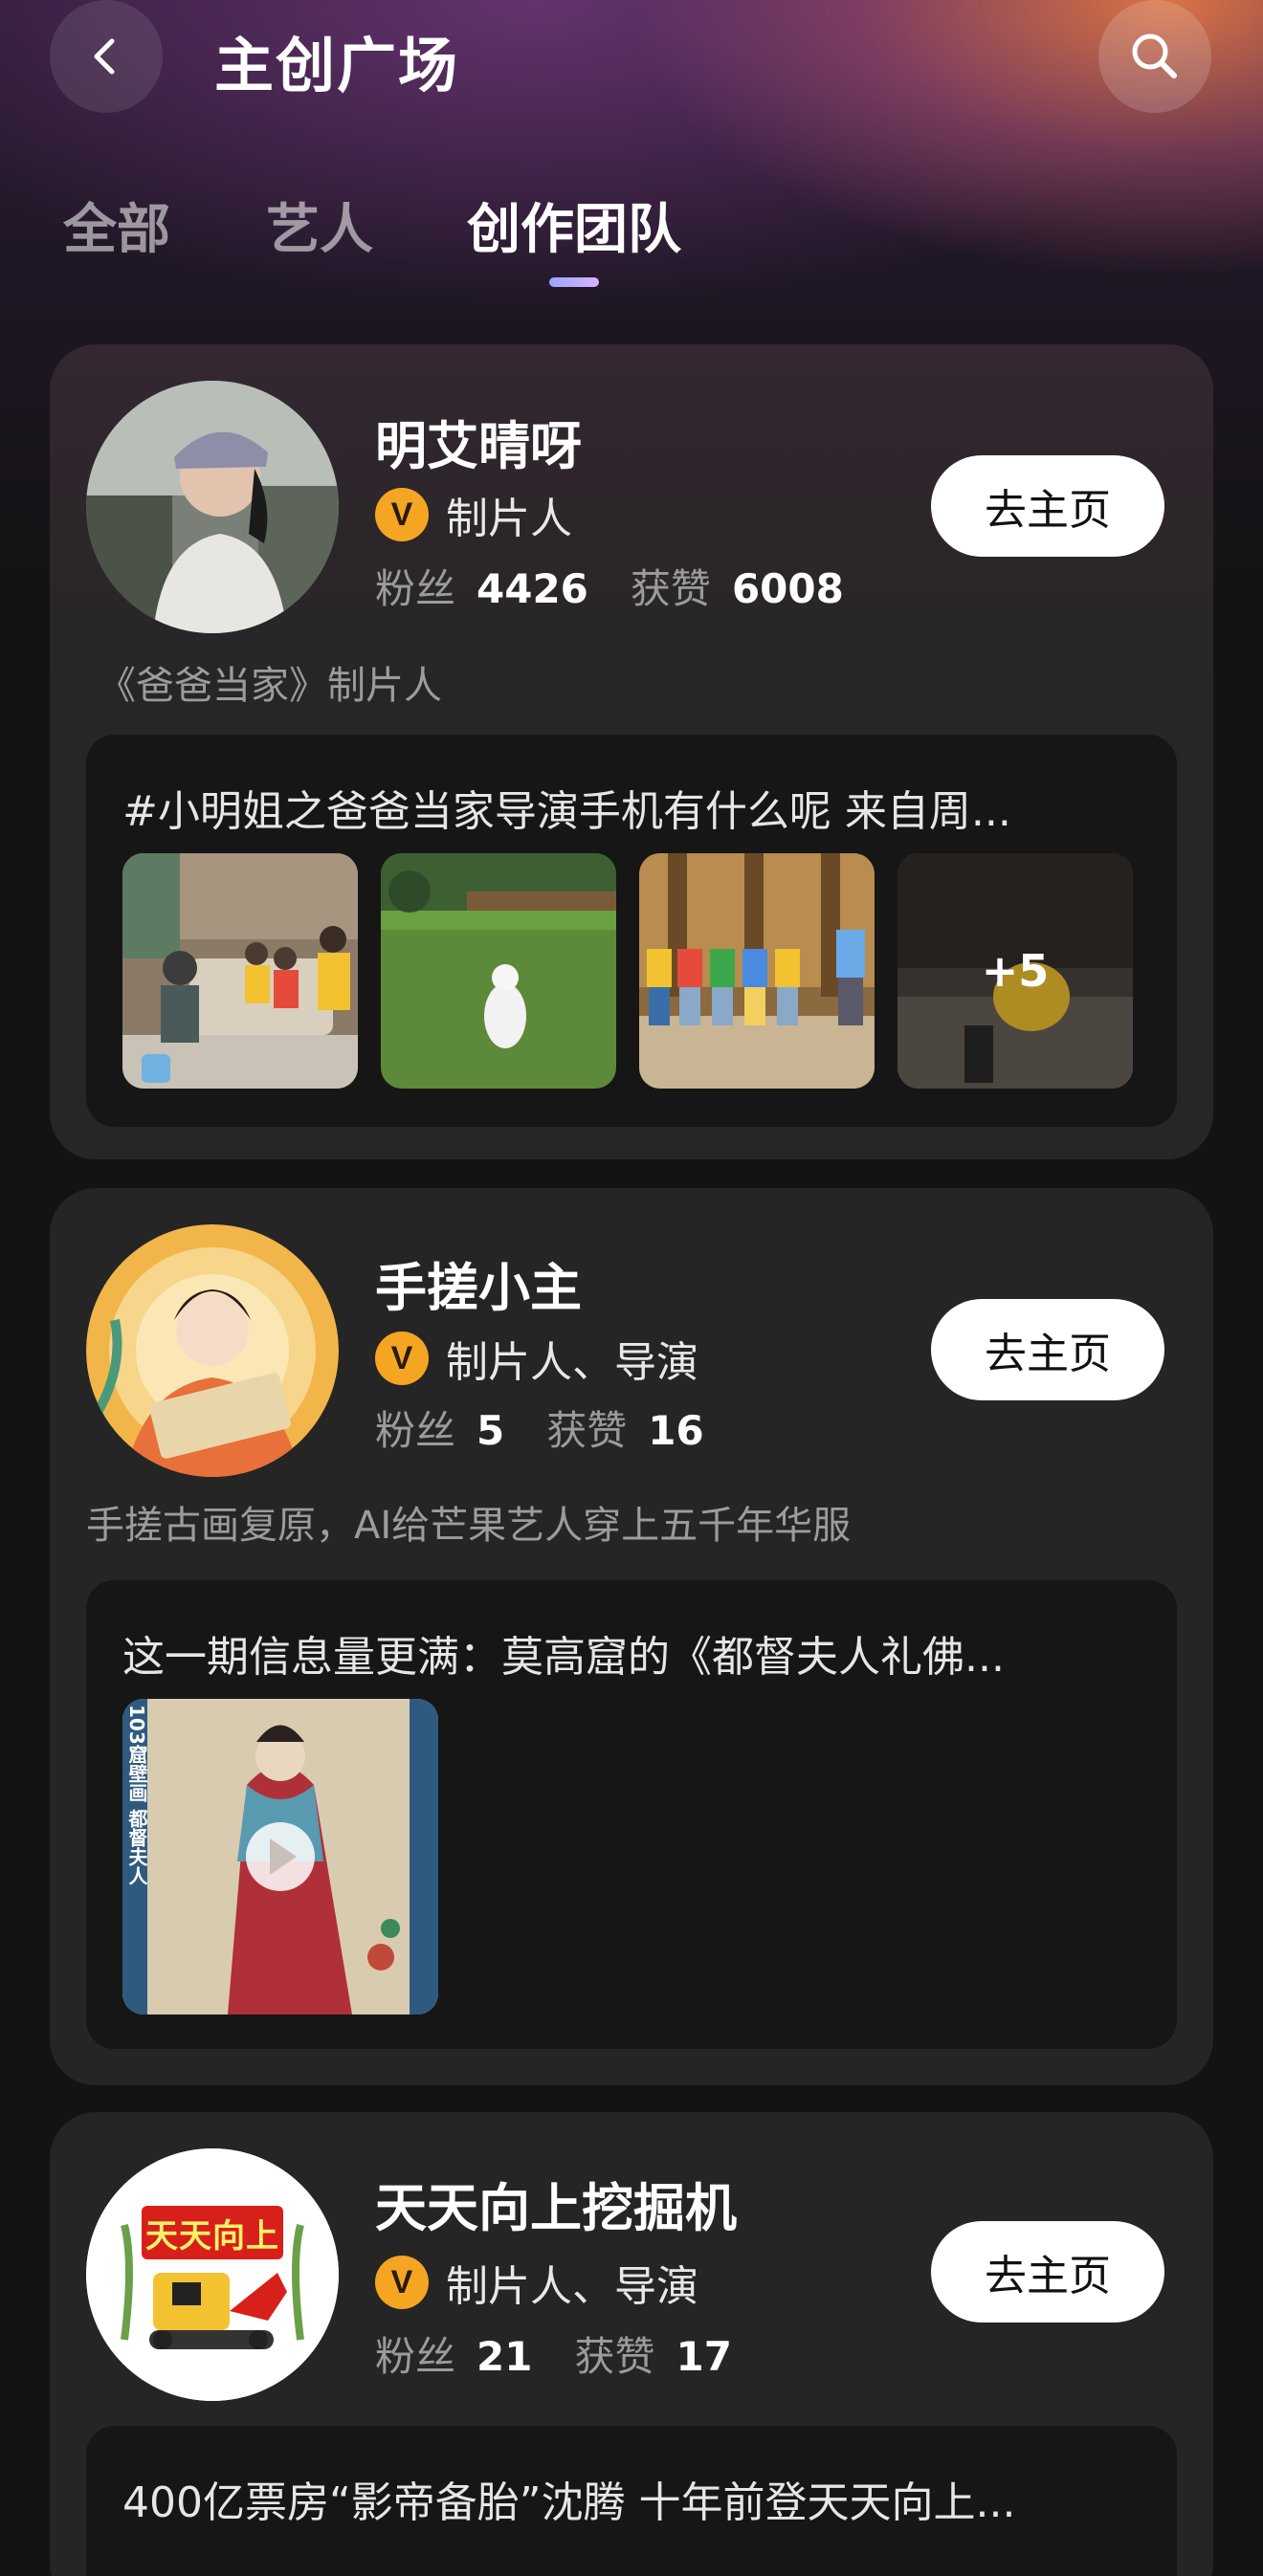 This screenshot has height=2576, width=1263. What do you see at coordinates (532, 588) in the screenshot?
I see `fans-count: 4426` at bounding box center [532, 588].